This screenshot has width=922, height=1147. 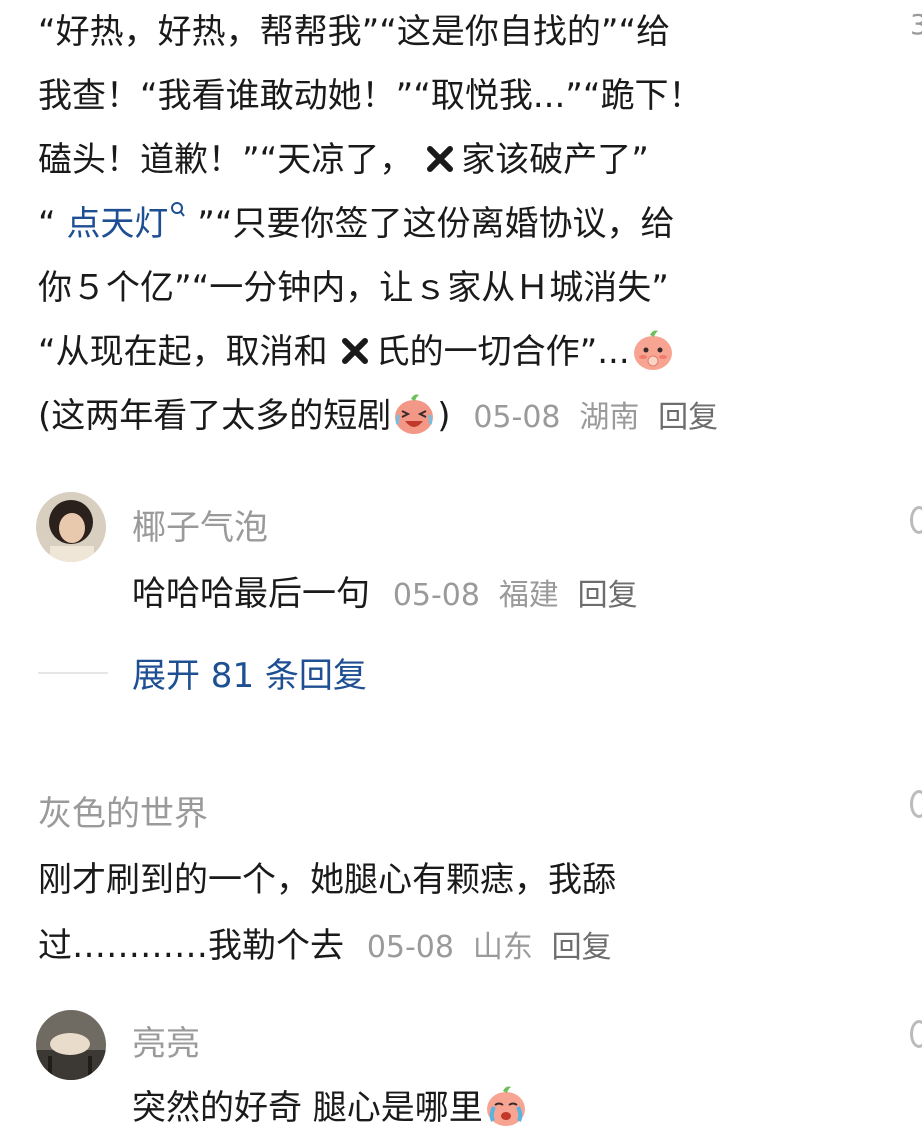 I want to click on comment-location: 湖南, so click(x=609, y=417).